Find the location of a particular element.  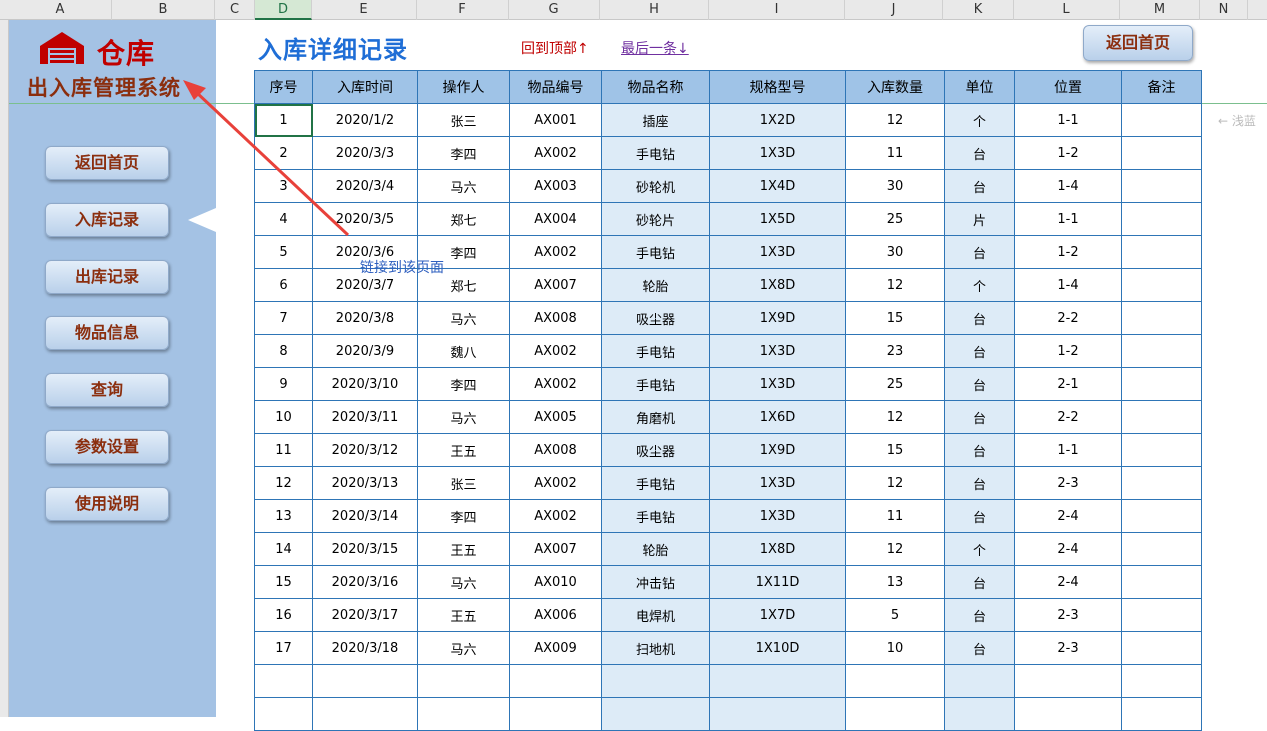

table-cell: 2020/1/2 is located at coordinates (365, 120).